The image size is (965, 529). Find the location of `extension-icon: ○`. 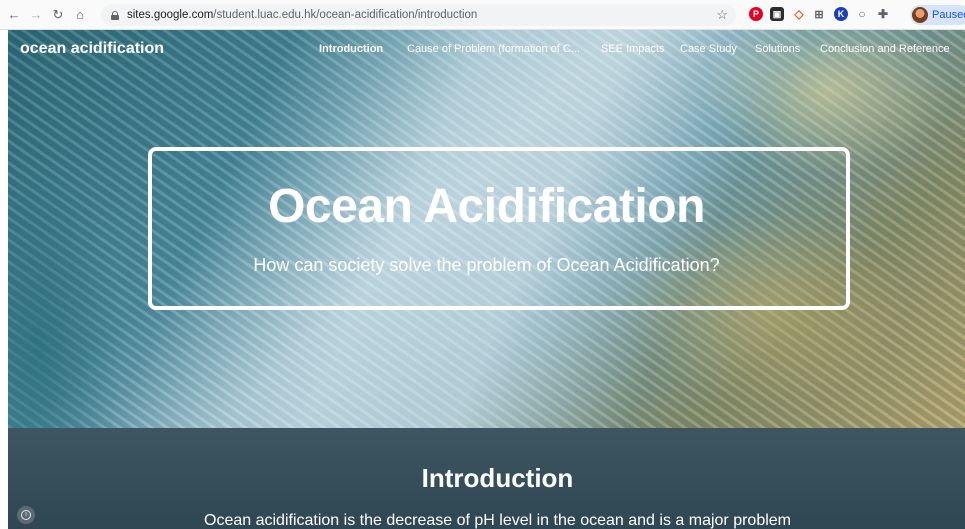

extension-icon: ○ is located at coordinates (862, 14).